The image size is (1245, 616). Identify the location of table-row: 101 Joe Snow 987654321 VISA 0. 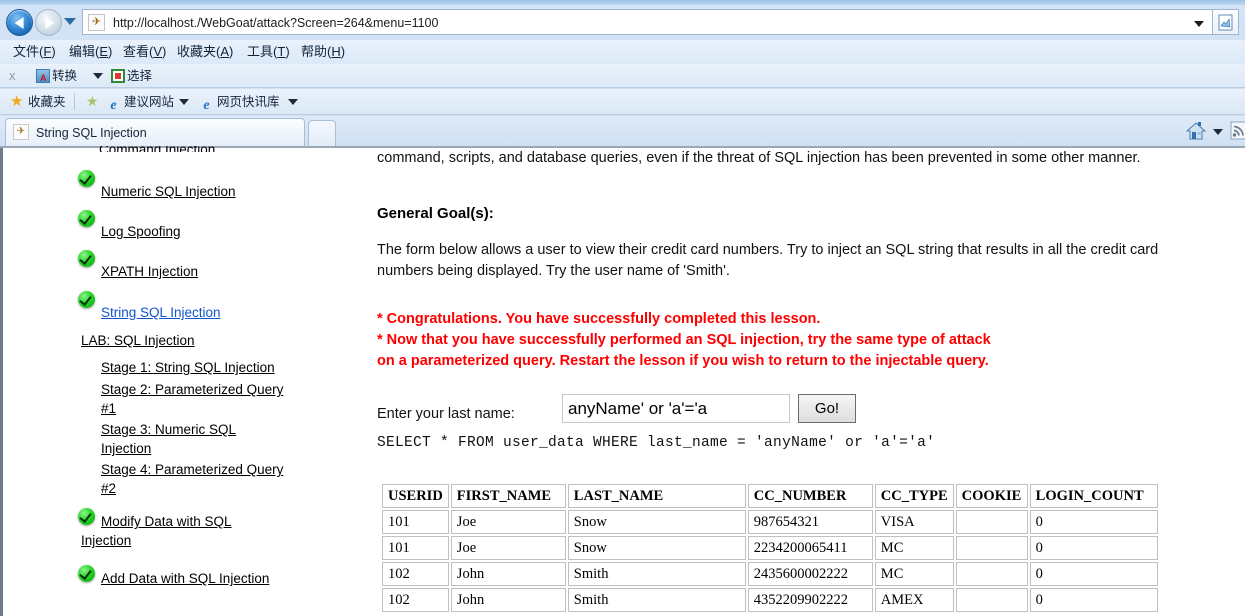
(770, 522).